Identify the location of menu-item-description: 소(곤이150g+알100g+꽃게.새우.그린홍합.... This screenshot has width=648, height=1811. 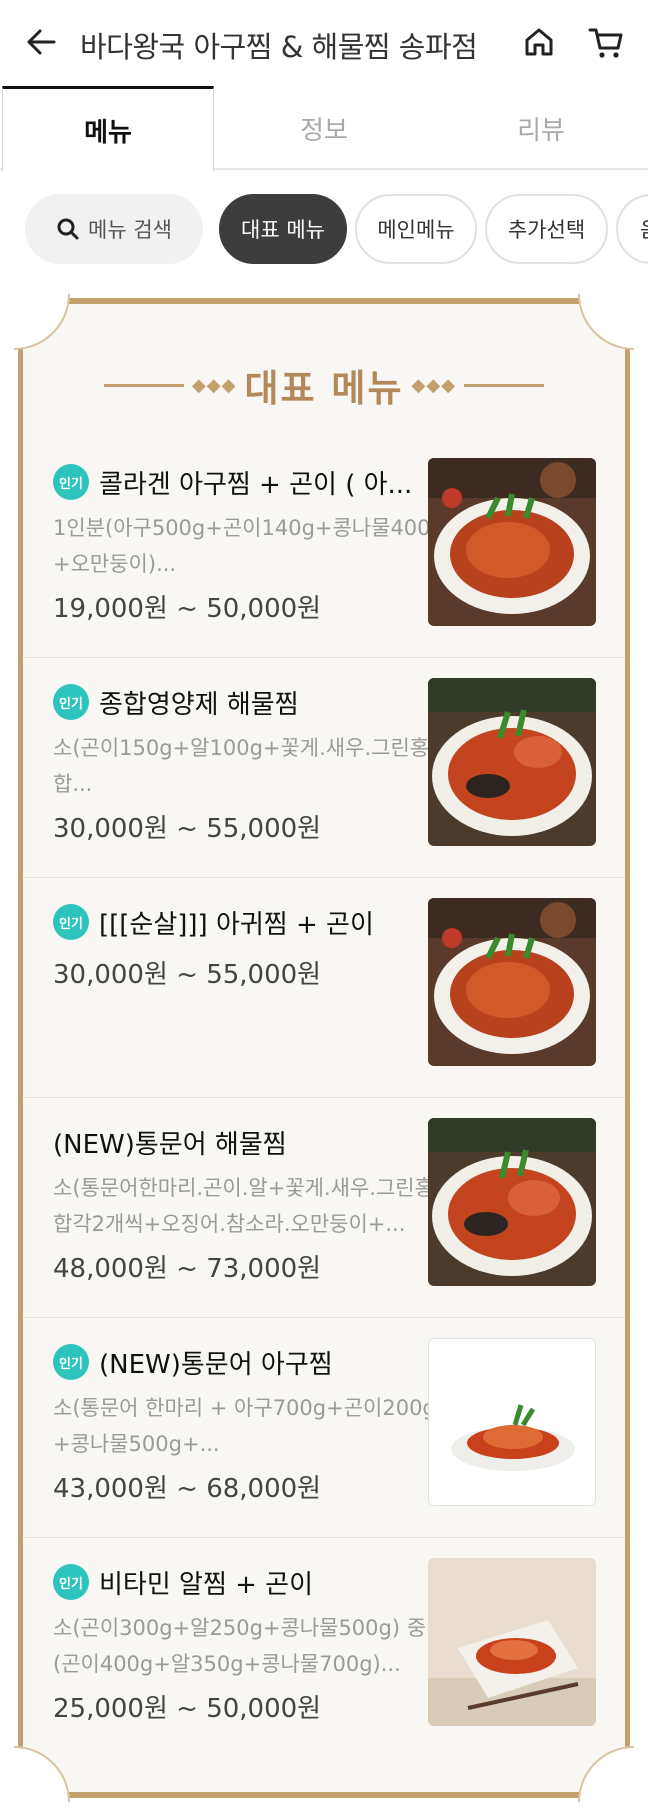
(241, 766).